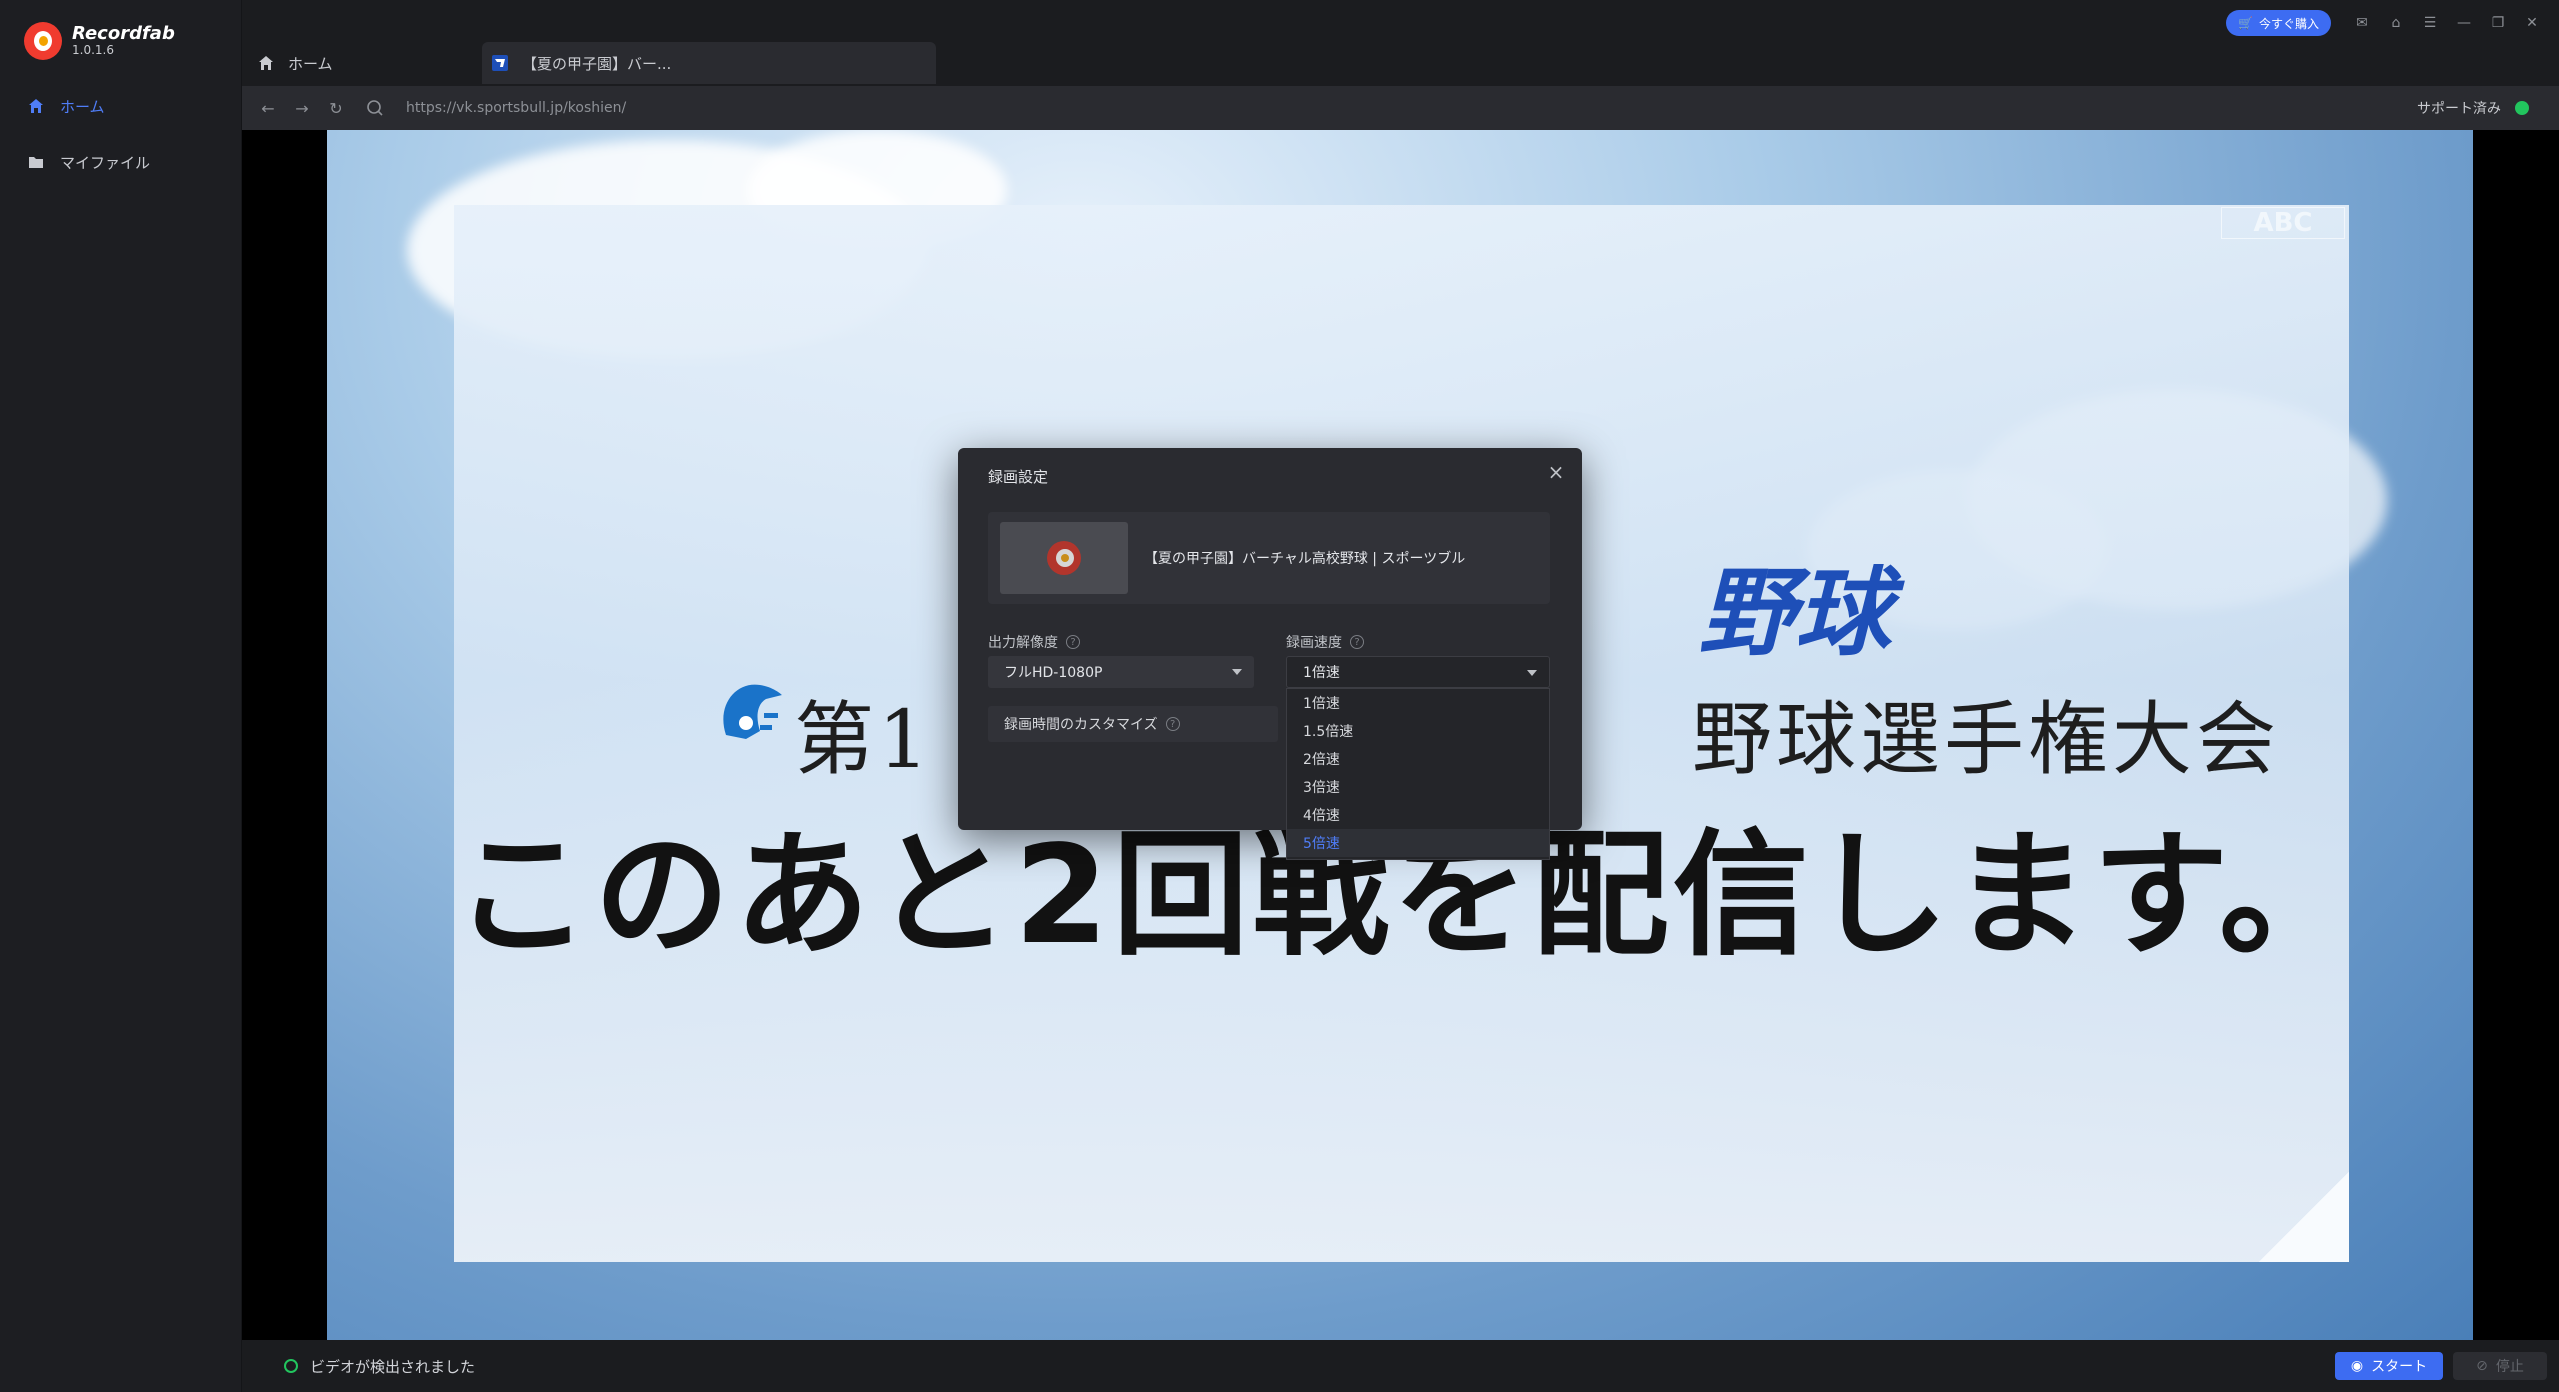 Image resolution: width=2559 pixels, height=1392 pixels. I want to click on speed-label: 録画速度 ?, so click(1325, 642).